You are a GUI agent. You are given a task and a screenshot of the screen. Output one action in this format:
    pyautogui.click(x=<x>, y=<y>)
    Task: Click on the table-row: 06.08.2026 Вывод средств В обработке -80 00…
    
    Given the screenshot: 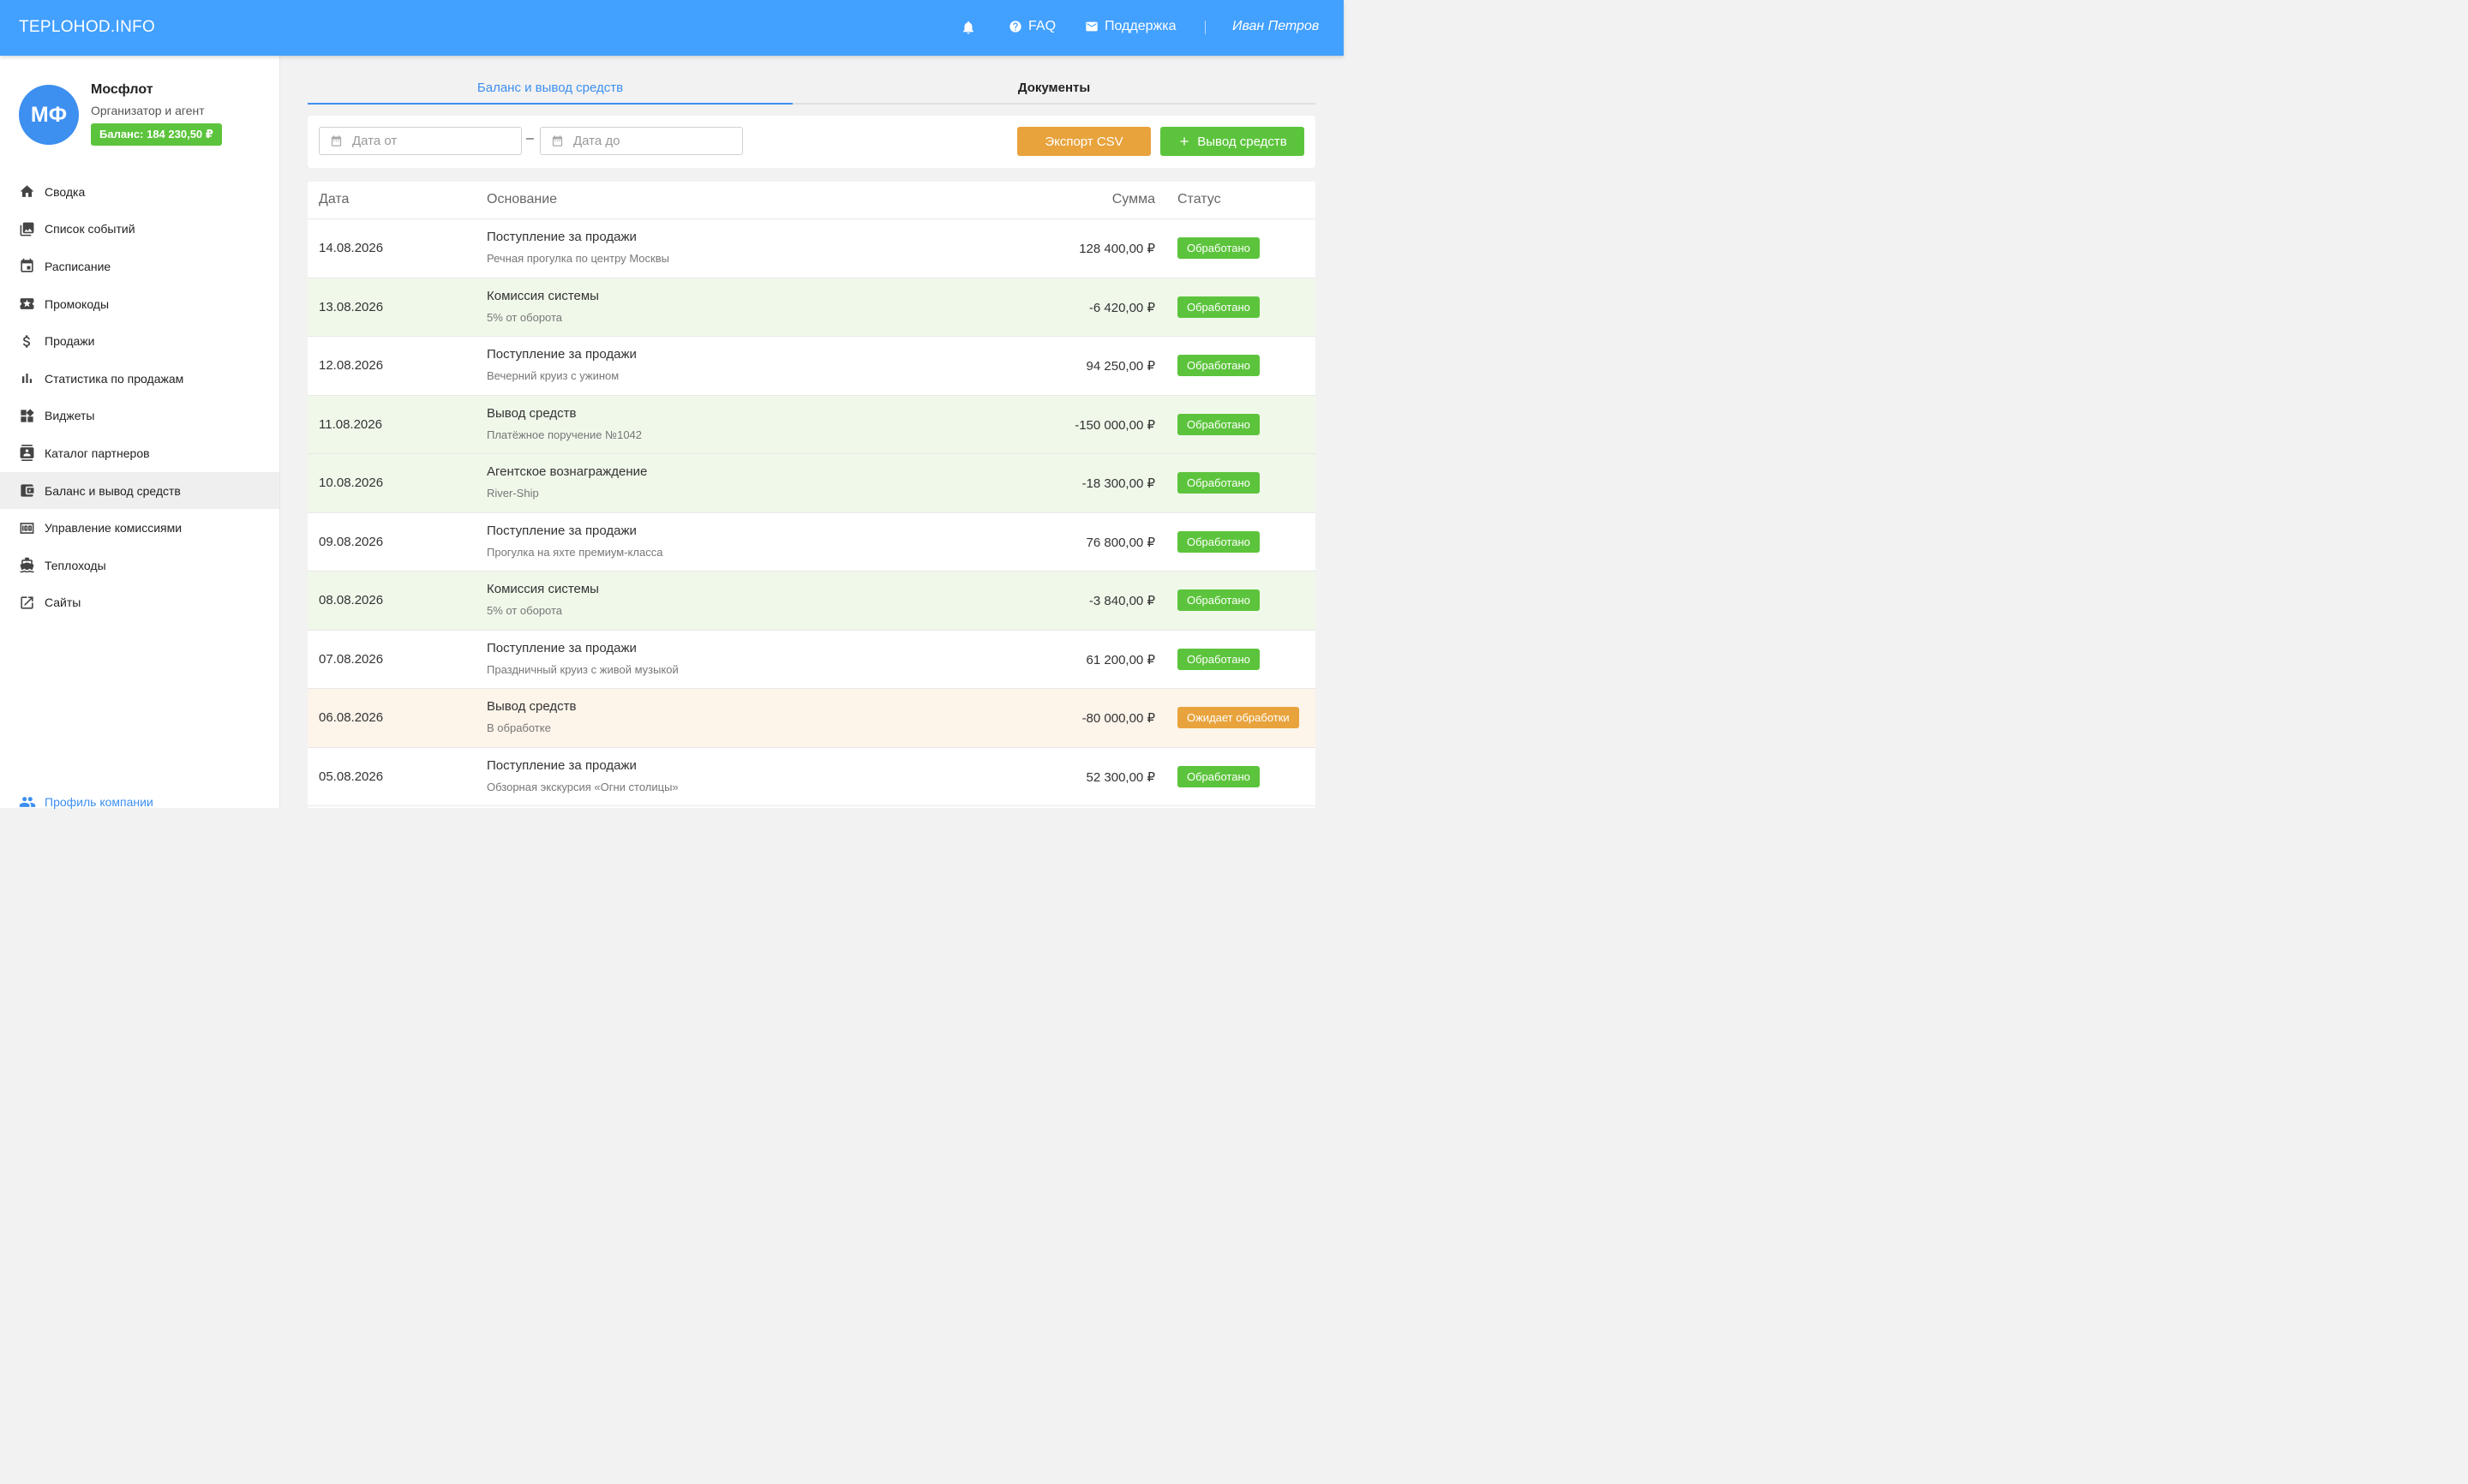 What is the action you would take?
    pyautogui.click(x=811, y=719)
    